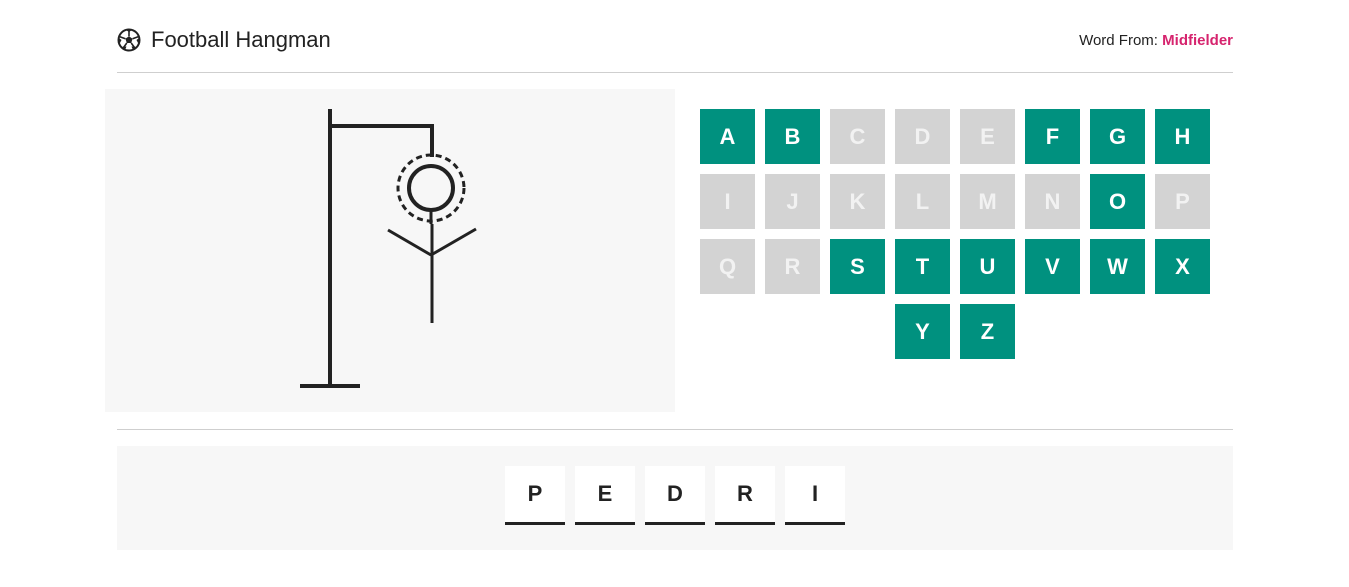 Image resolution: width=1349 pixels, height=587 pixels. What do you see at coordinates (1182, 201) in the screenshot?
I see `letter-key-p: P` at bounding box center [1182, 201].